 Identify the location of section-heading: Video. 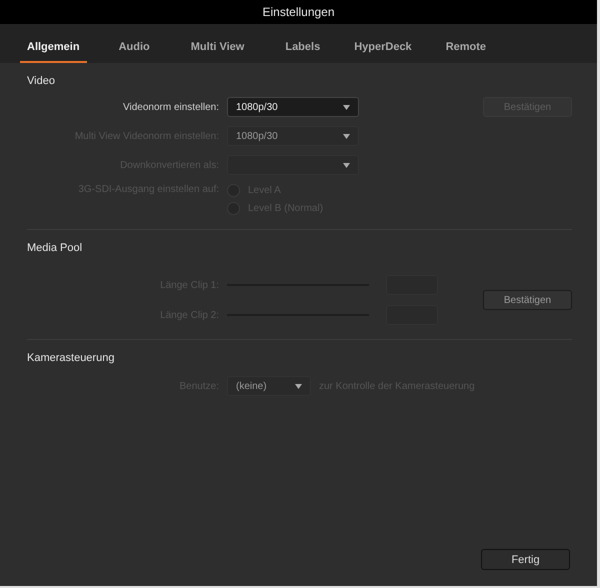
(41, 81).